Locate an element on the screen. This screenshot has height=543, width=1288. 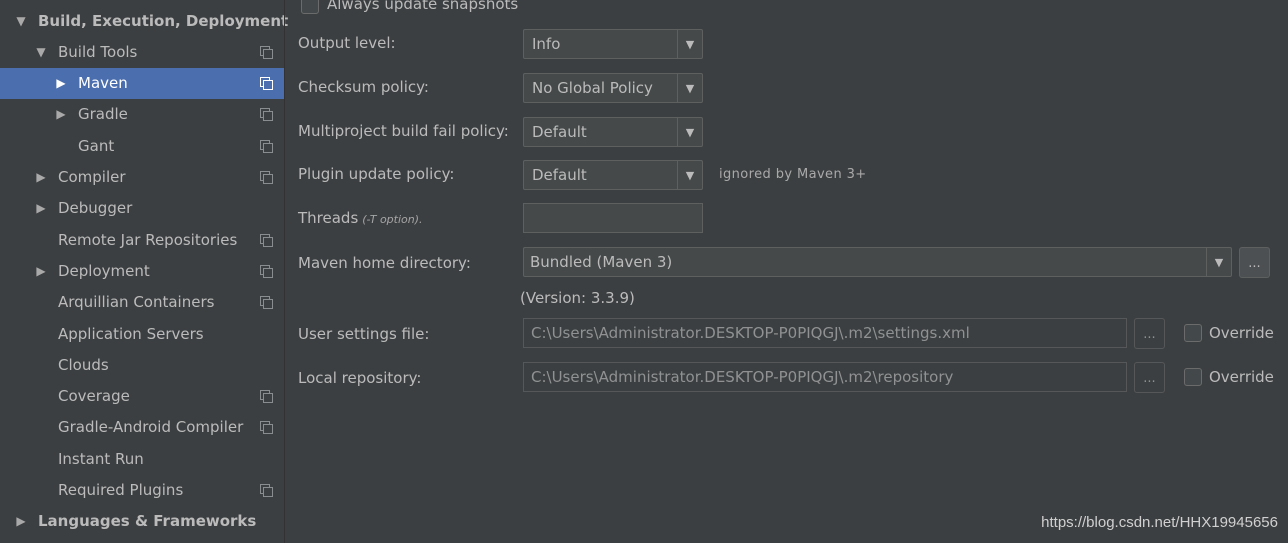
sidebar-item-label: Build, Execution, Deployment is located at coordinates (163, 20).